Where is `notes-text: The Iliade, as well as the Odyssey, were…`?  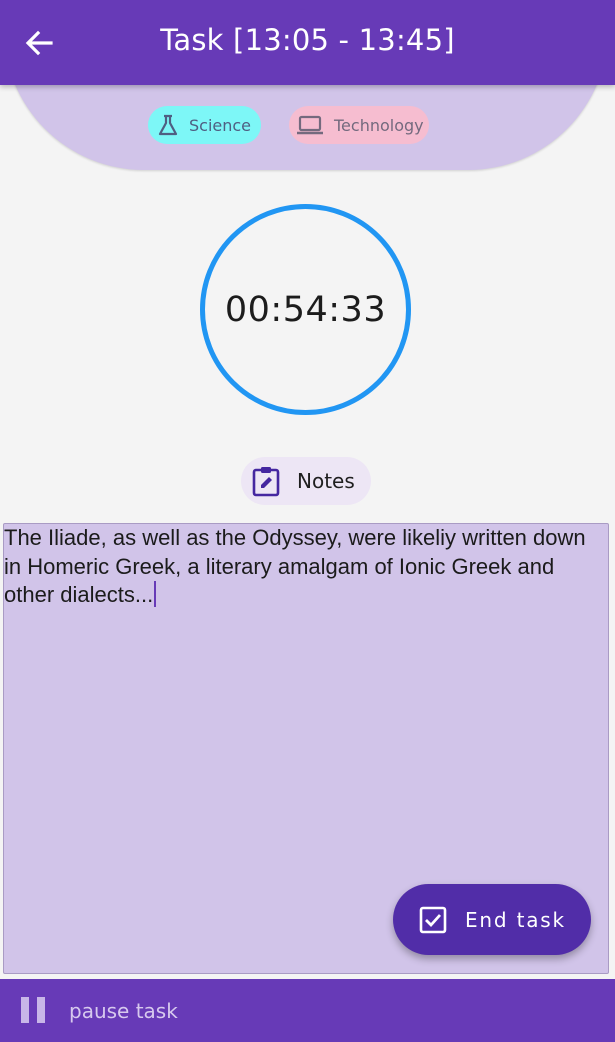 notes-text: The Iliade, as well as the Odyssey, were… is located at coordinates (295, 566).